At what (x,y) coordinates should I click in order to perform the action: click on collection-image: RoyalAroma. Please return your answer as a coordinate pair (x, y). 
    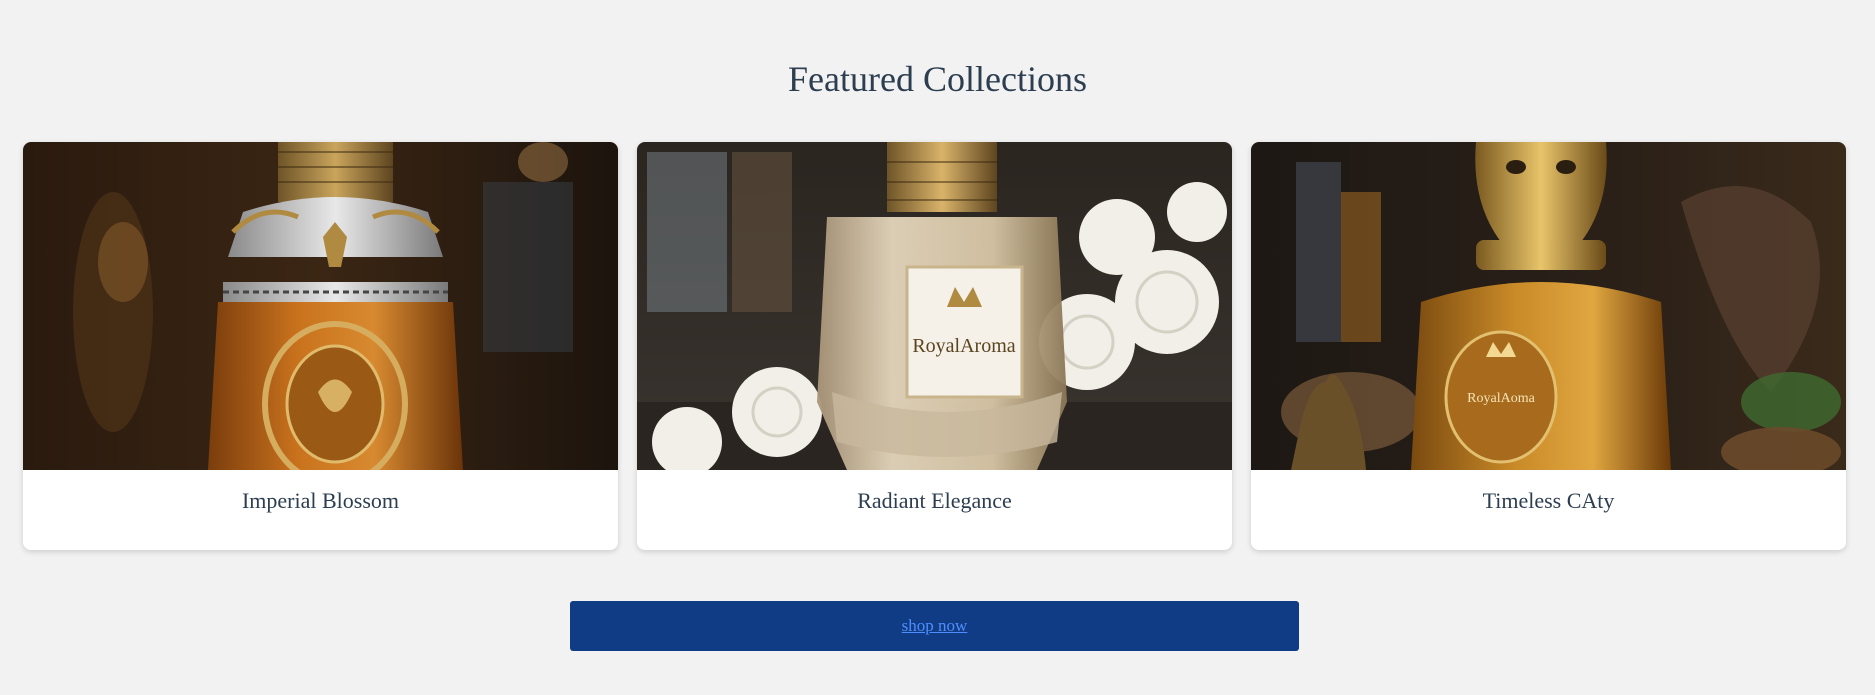
    Looking at the image, I should click on (934, 306).